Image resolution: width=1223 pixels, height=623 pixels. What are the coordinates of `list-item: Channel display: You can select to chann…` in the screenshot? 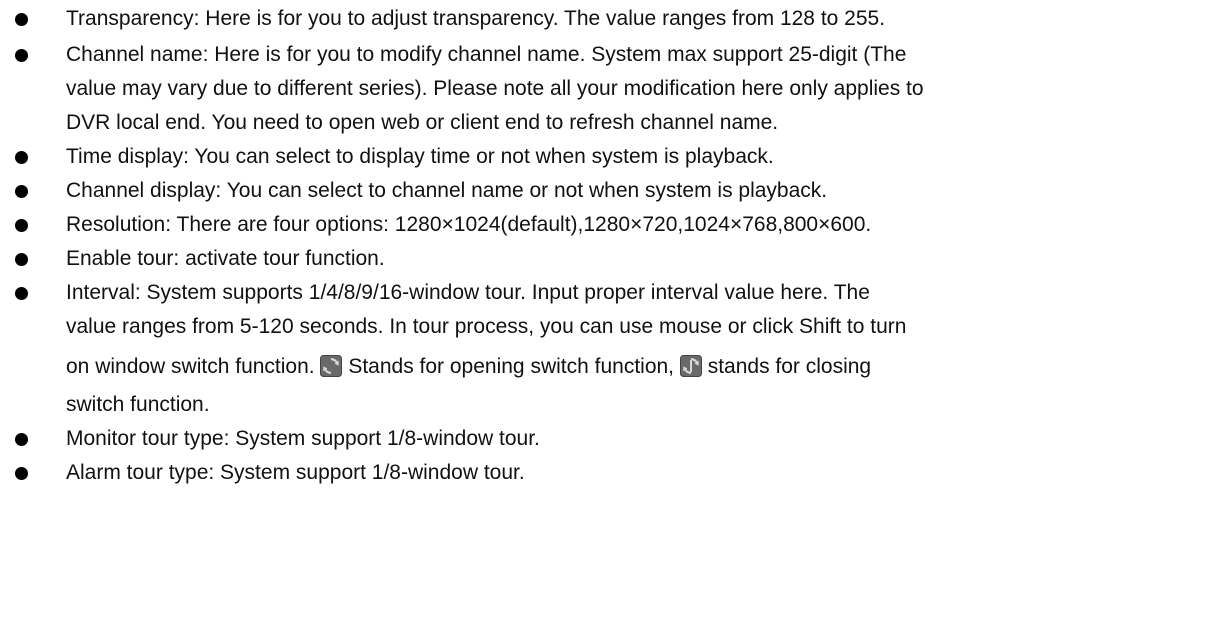 It's located at (611, 191).